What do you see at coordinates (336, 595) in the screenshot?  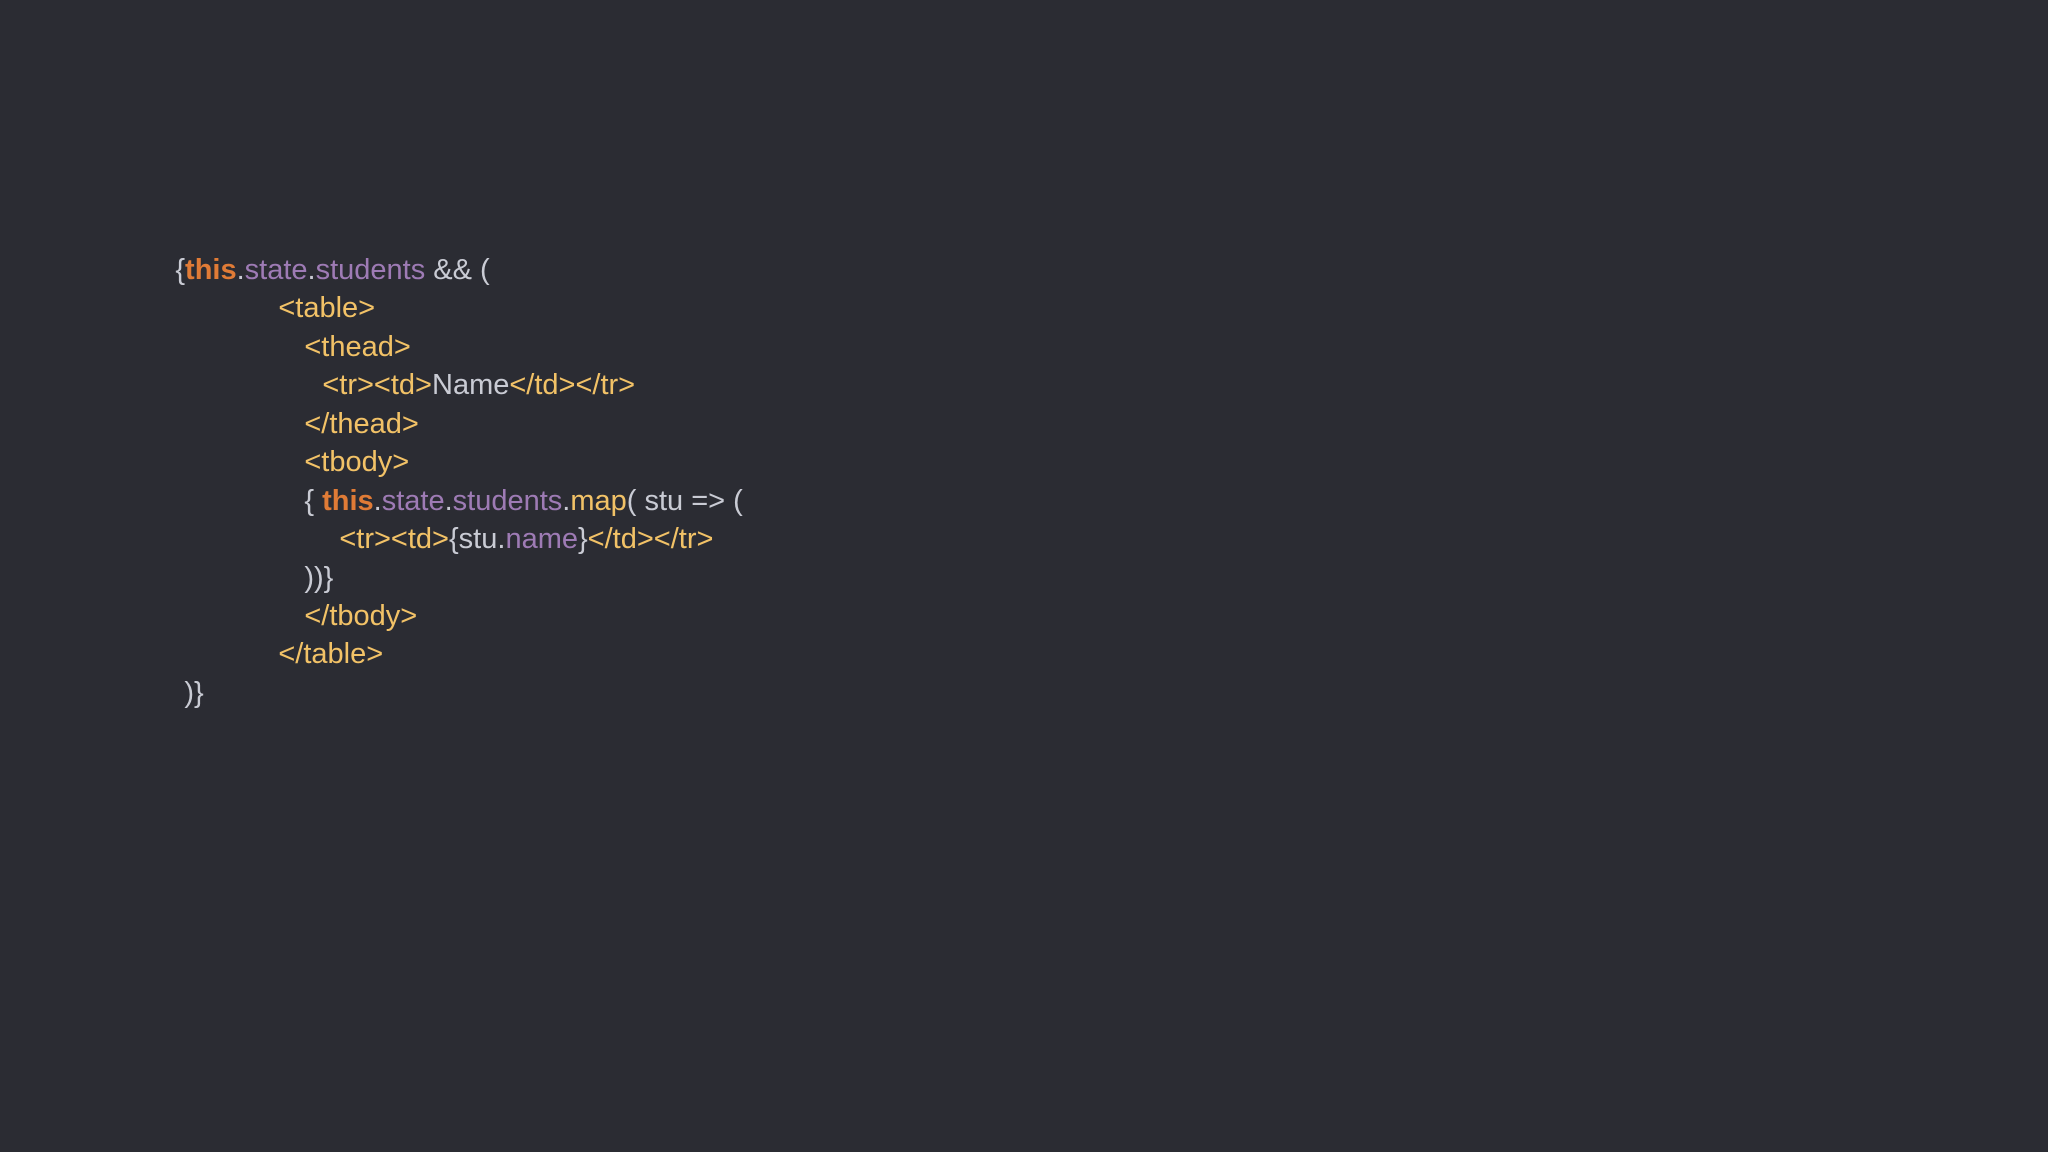 I see `code-line: </tbody>` at bounding box center [336, 595].